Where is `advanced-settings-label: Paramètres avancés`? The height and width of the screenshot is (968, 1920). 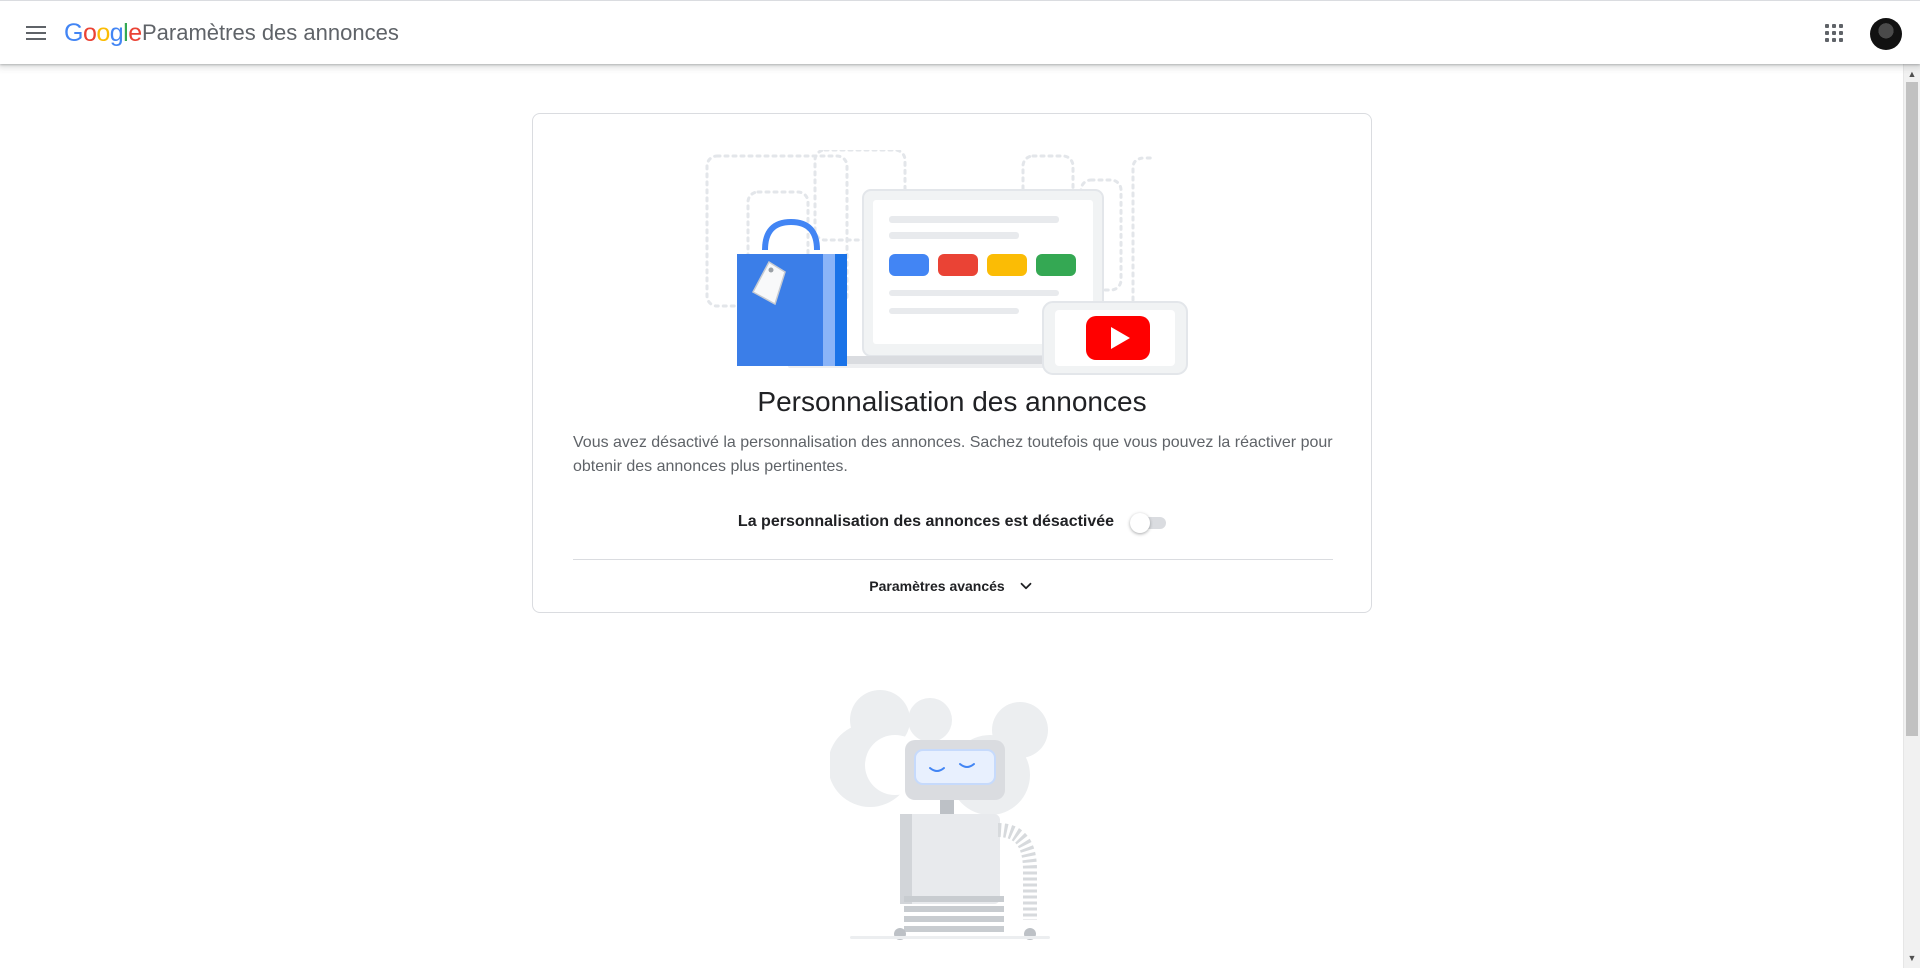
advanced-settings-label: Paramètres avancés is located at coordinates (937, 586).